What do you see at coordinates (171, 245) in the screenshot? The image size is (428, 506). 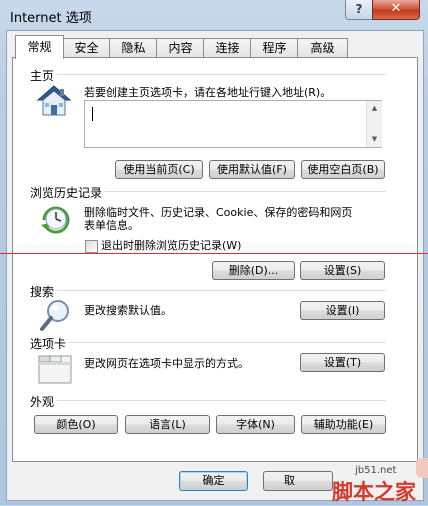 I see `delete-on-exit-label: 退出时删除浏览历史记录(W)` at bounding box center [171, 245].